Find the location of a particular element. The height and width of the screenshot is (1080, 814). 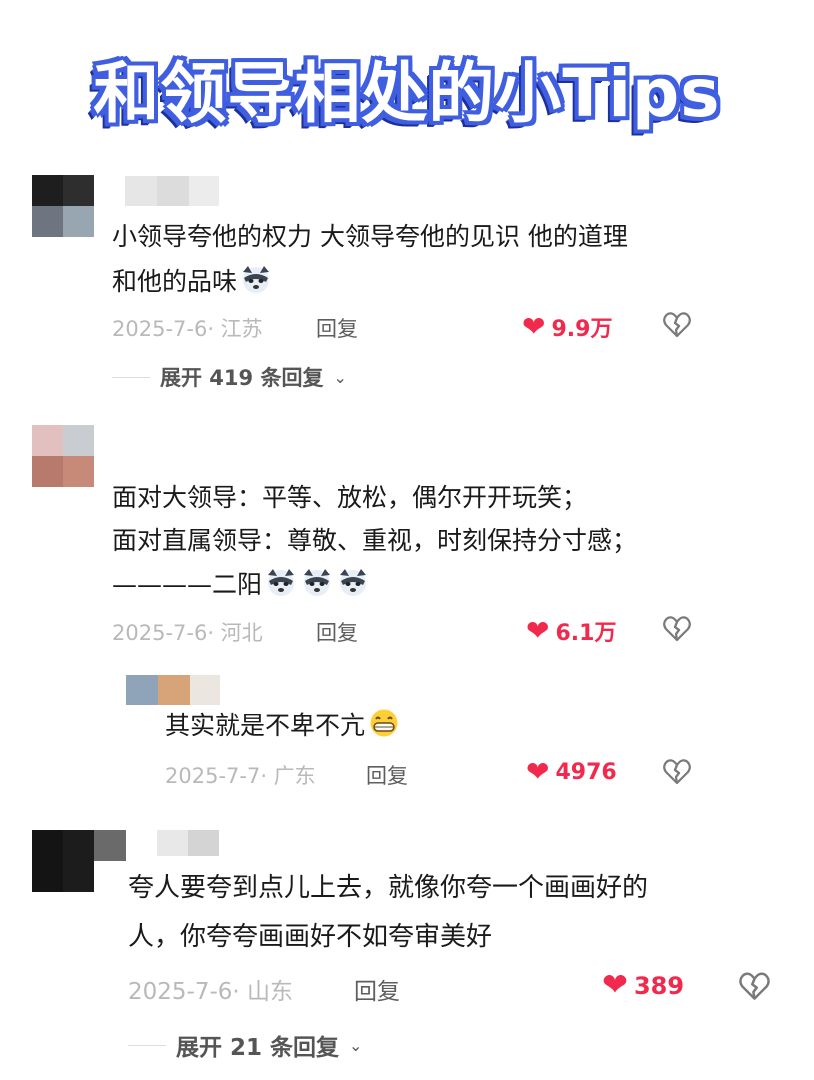

comment-text-line-2: 和他的品味 is located at coordinates (192, 282).